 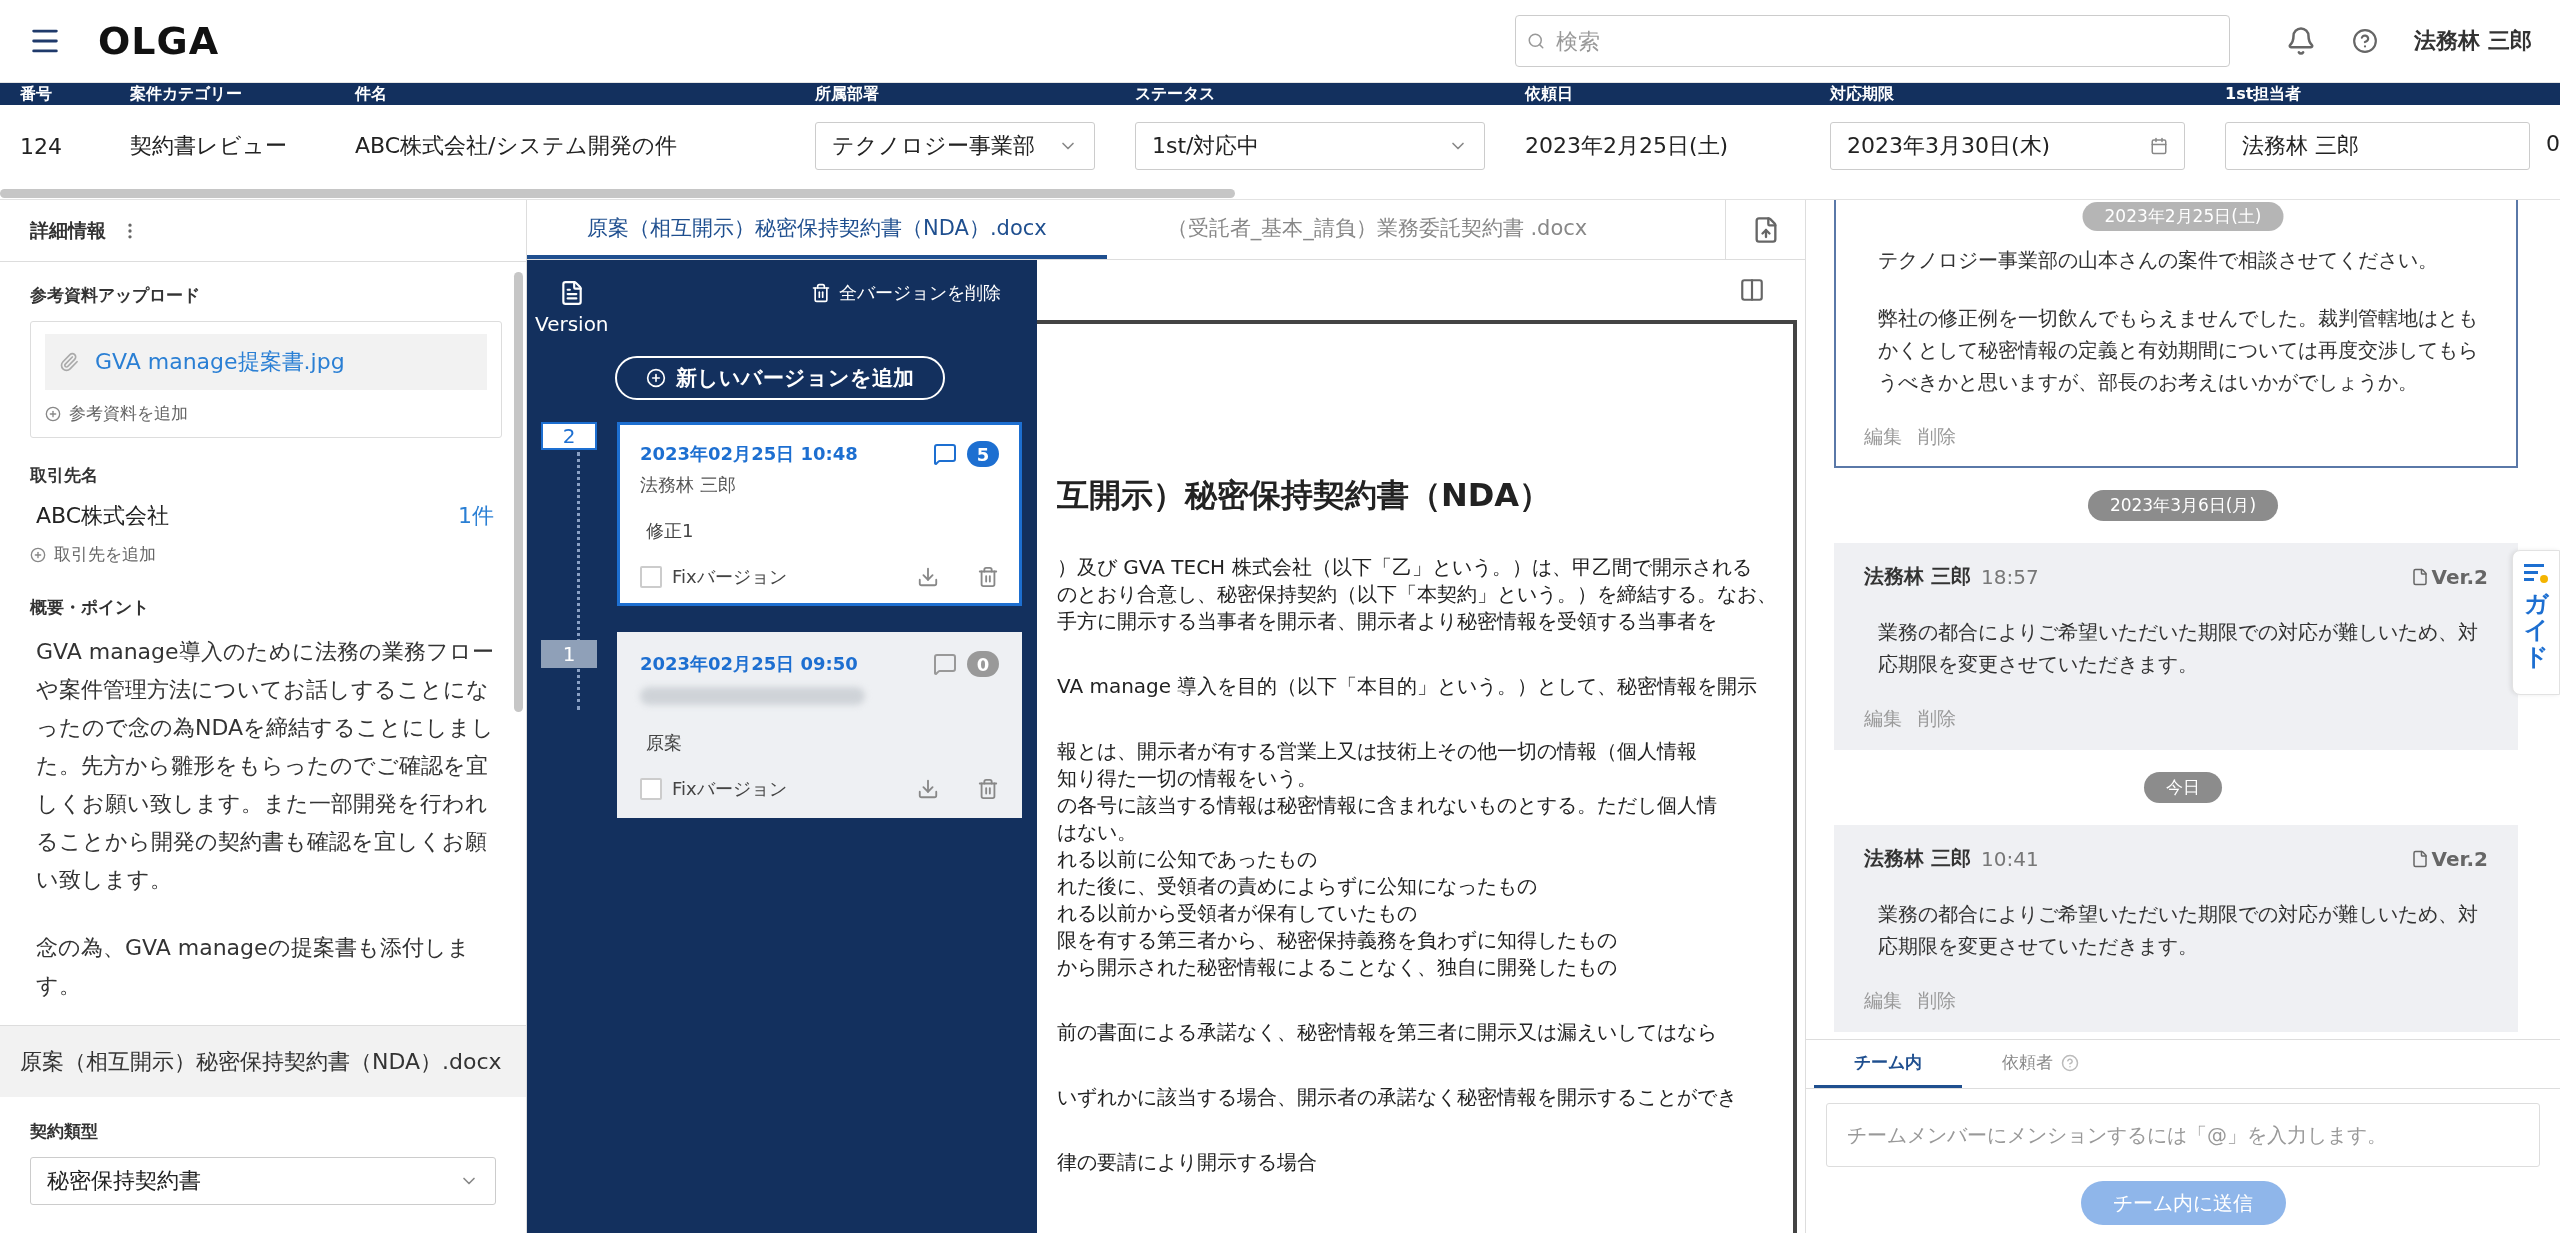 I want to click on document-text: 知り得た一切の情報をいう。, so click(x=1187, y=778).